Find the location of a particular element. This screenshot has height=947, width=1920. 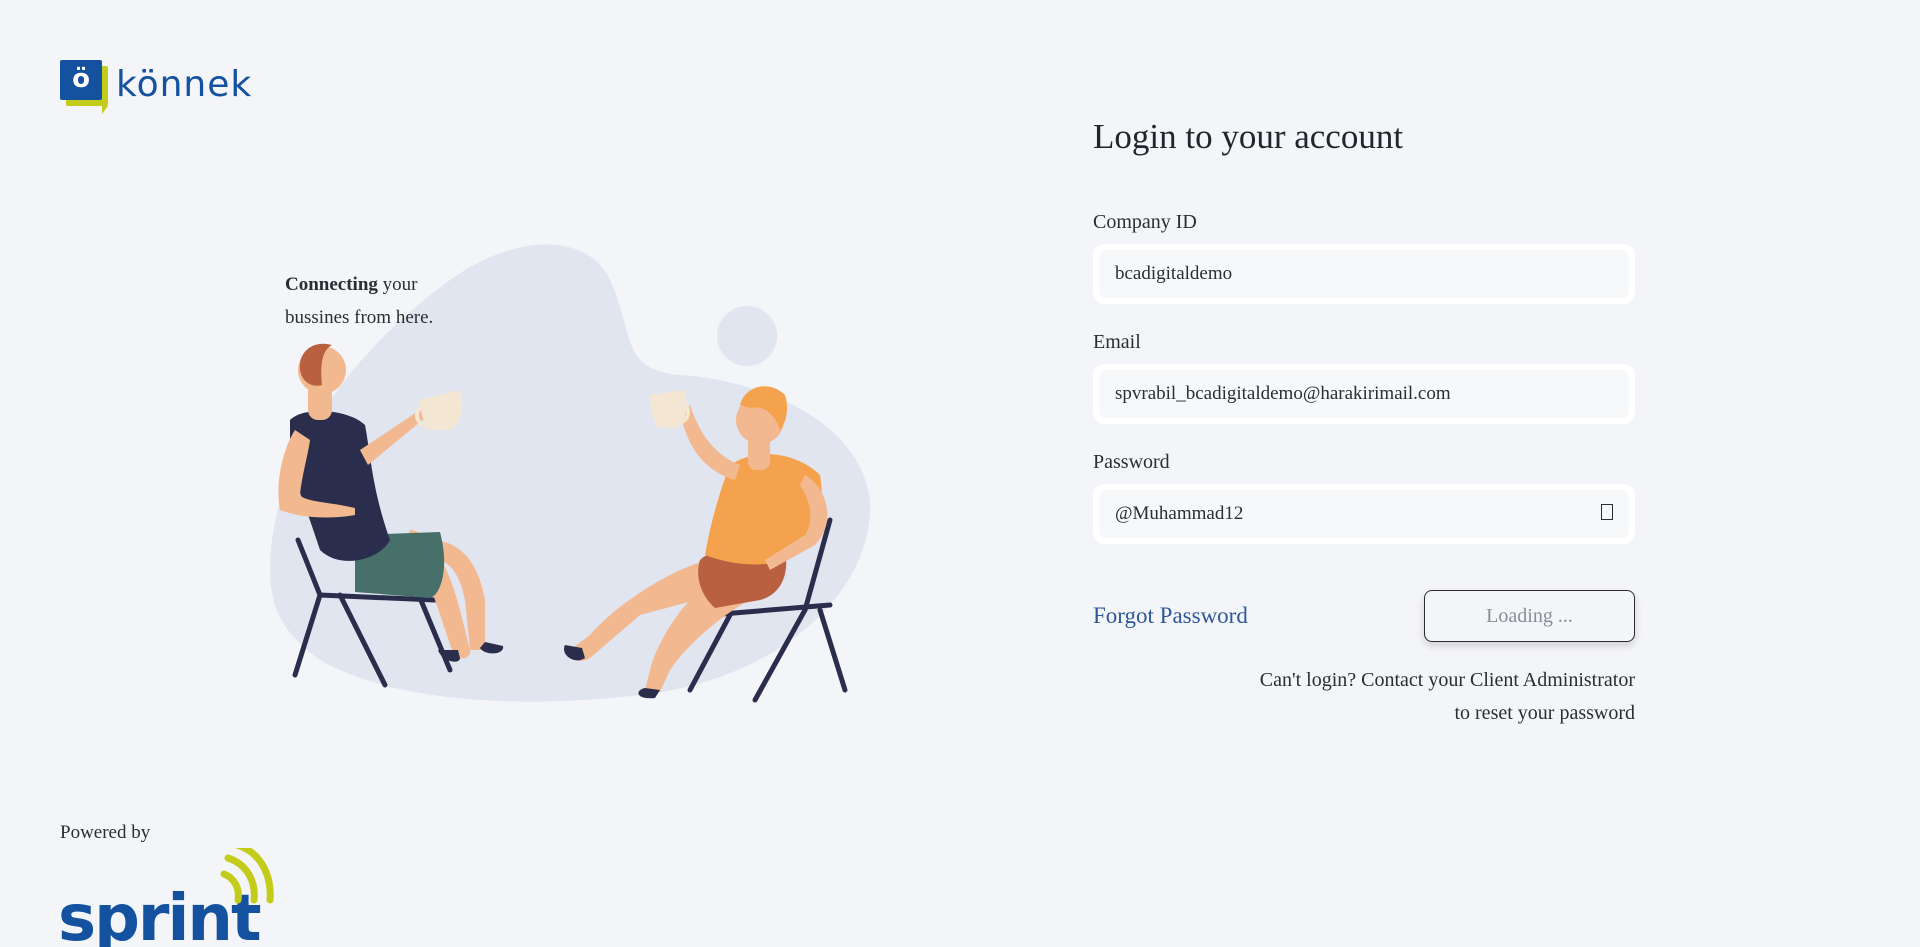

sprint-logo: sprint is located at coordinates (166, 897).